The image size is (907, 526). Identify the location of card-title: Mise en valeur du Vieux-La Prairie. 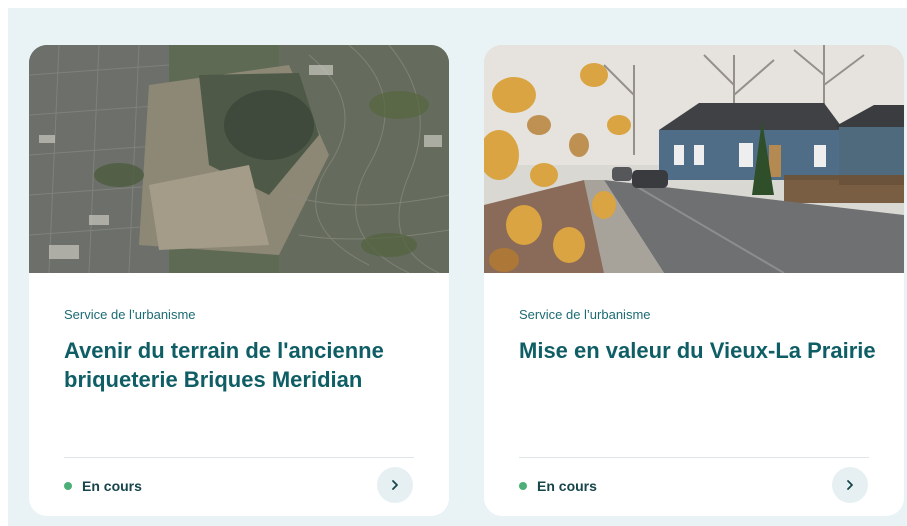
(699, 351).